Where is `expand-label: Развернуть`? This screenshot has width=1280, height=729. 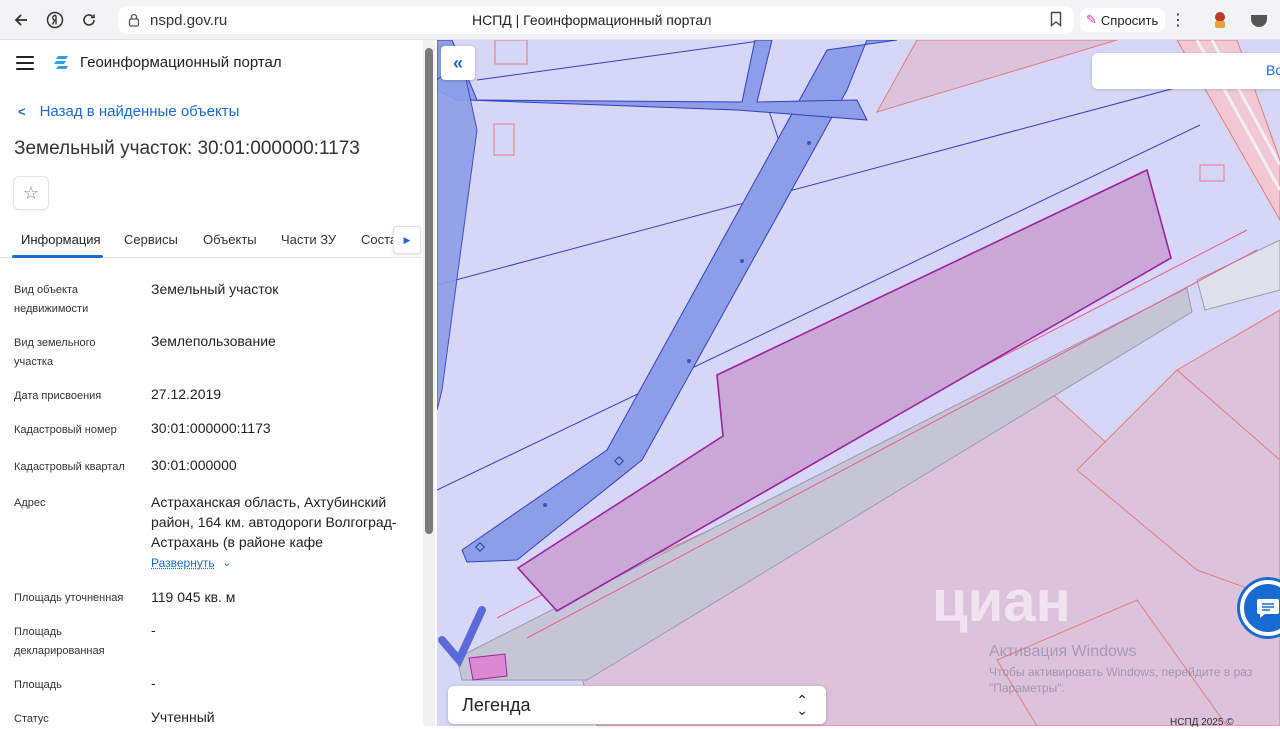 expand-label: Развернуть is located at coordinates (183, 563).